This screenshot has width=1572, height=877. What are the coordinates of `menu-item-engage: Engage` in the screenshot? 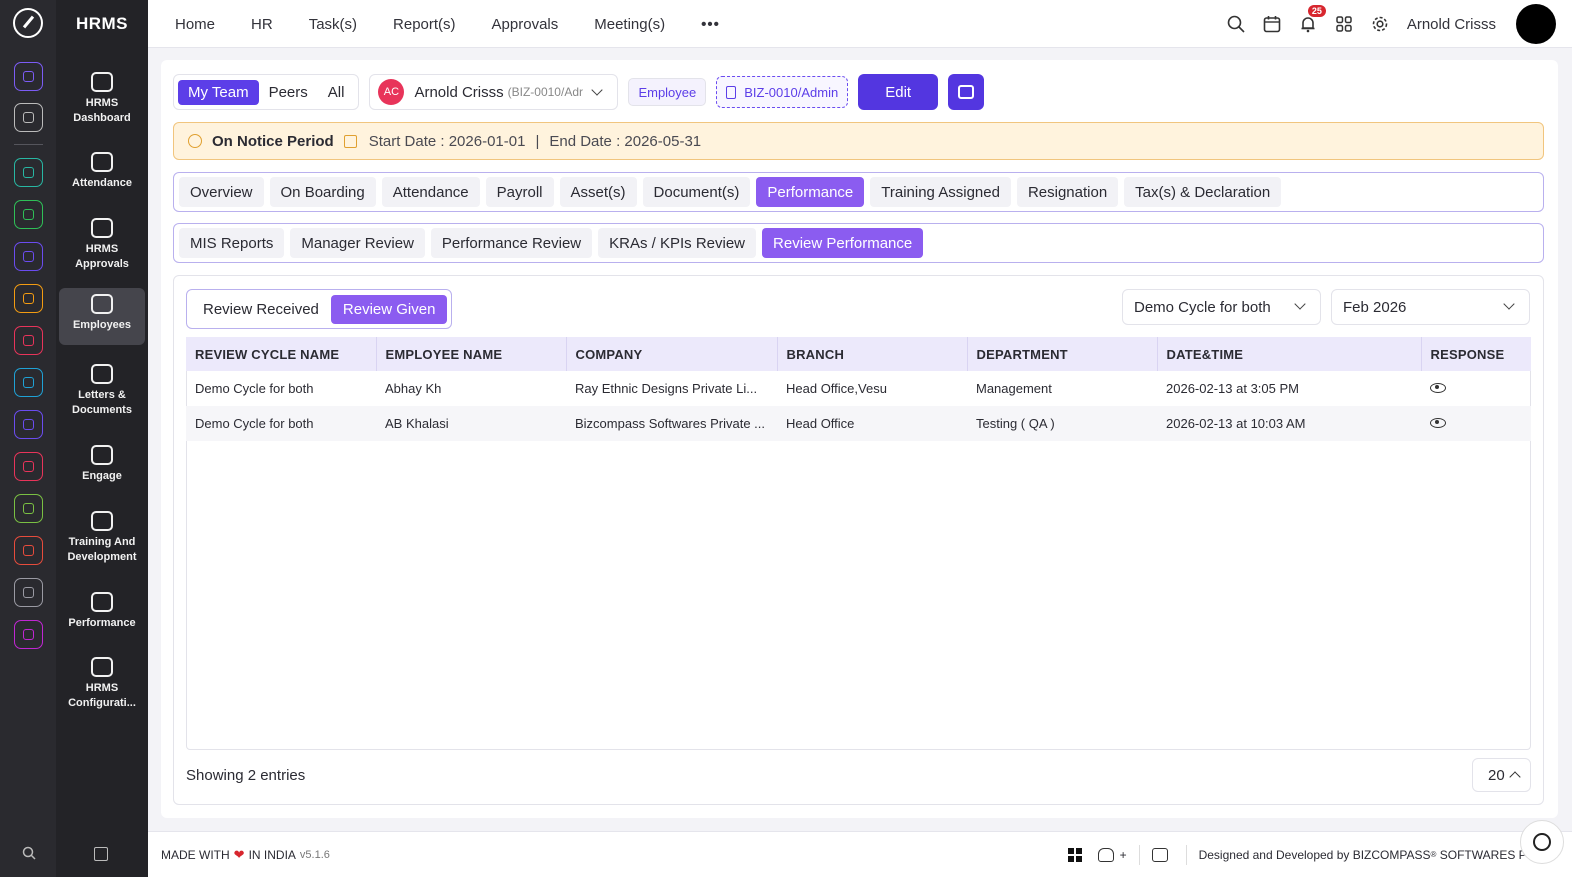 It's located at (102, 461).